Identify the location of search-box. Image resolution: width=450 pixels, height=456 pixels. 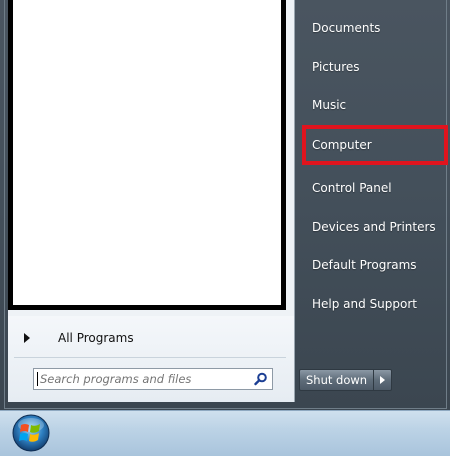
(153, 379).